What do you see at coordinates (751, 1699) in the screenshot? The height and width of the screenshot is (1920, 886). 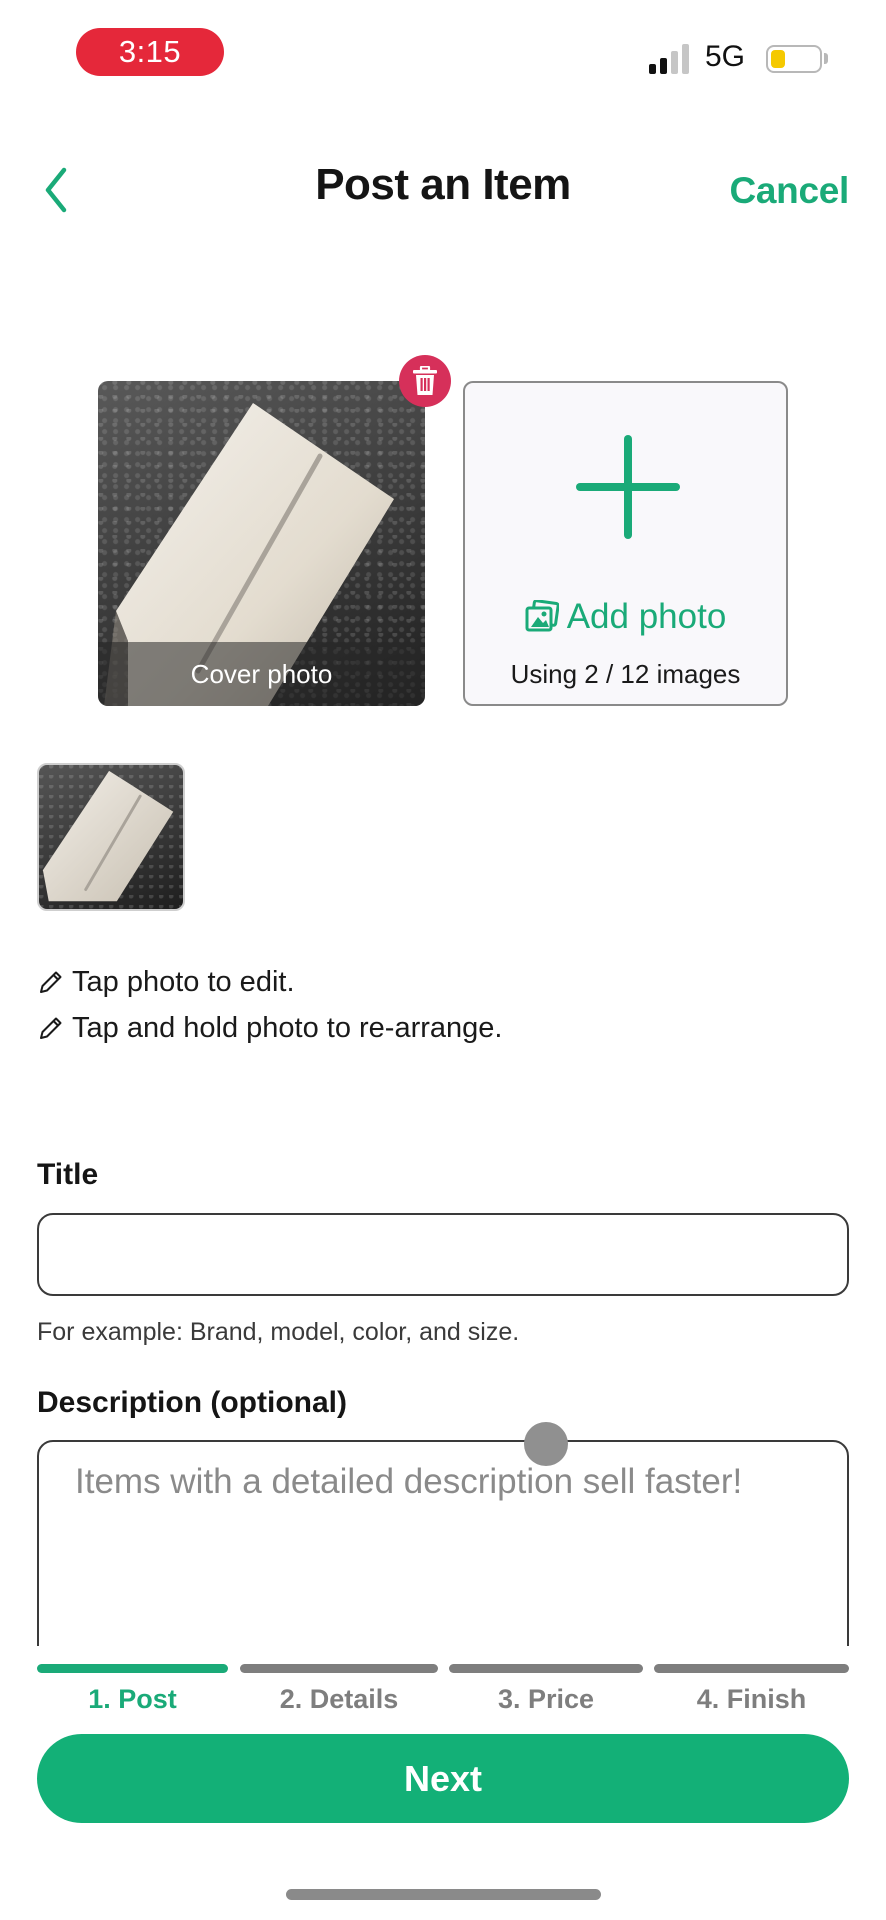 I see `step-label-finish: 4. Finish` at bounding box center [751, 1699].